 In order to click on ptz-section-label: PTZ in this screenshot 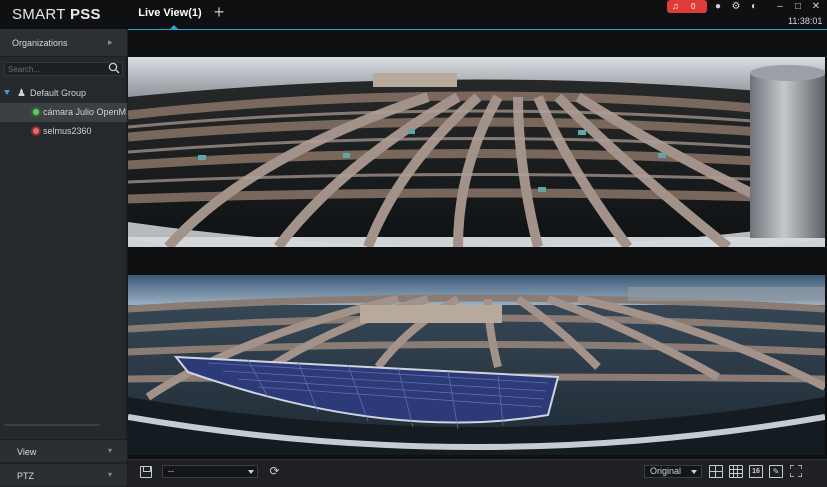, I will do `click(25, 476)`.